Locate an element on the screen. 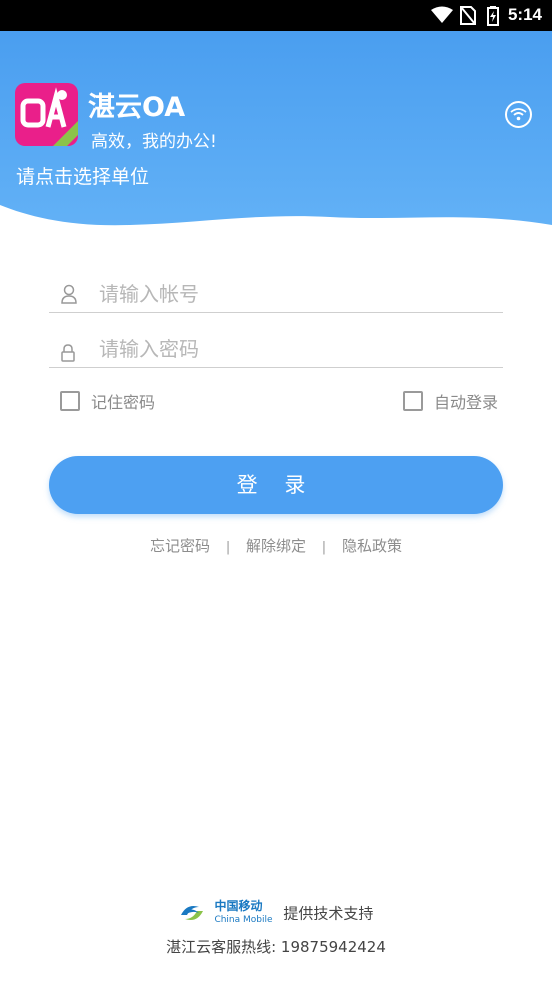 This screenshot has width=552, height=981. lock-icon is located at coordinates (68, 353).